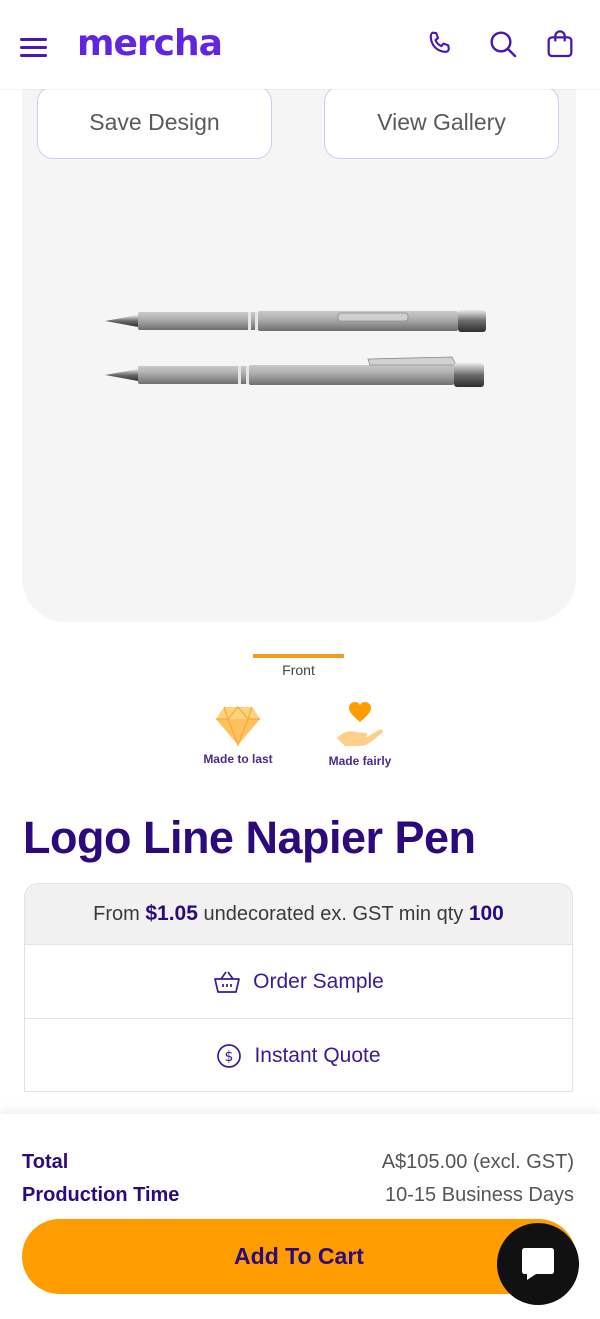 This screenshot has width=600, height=1319. Describe the element at coordinates (318, 981) in the screenshot. I see `order-sample-label: Order Sample` at that location.